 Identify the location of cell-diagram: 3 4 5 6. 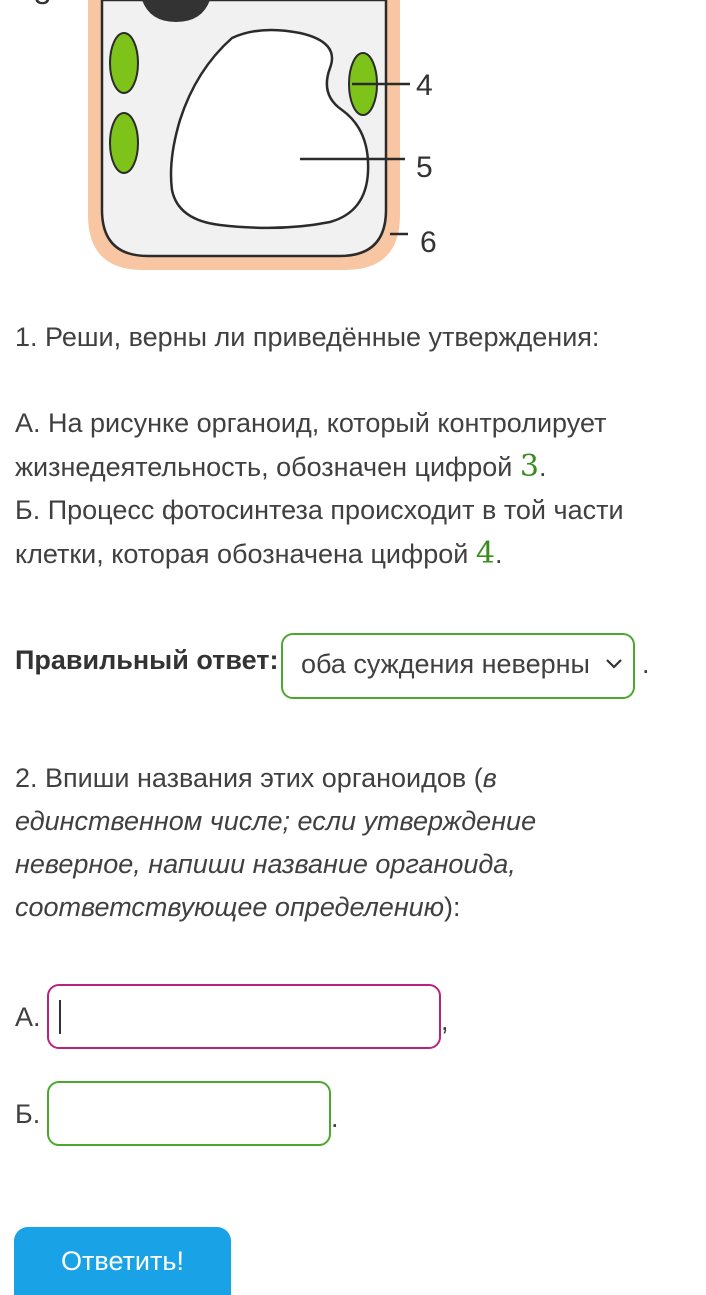
(235, 135).